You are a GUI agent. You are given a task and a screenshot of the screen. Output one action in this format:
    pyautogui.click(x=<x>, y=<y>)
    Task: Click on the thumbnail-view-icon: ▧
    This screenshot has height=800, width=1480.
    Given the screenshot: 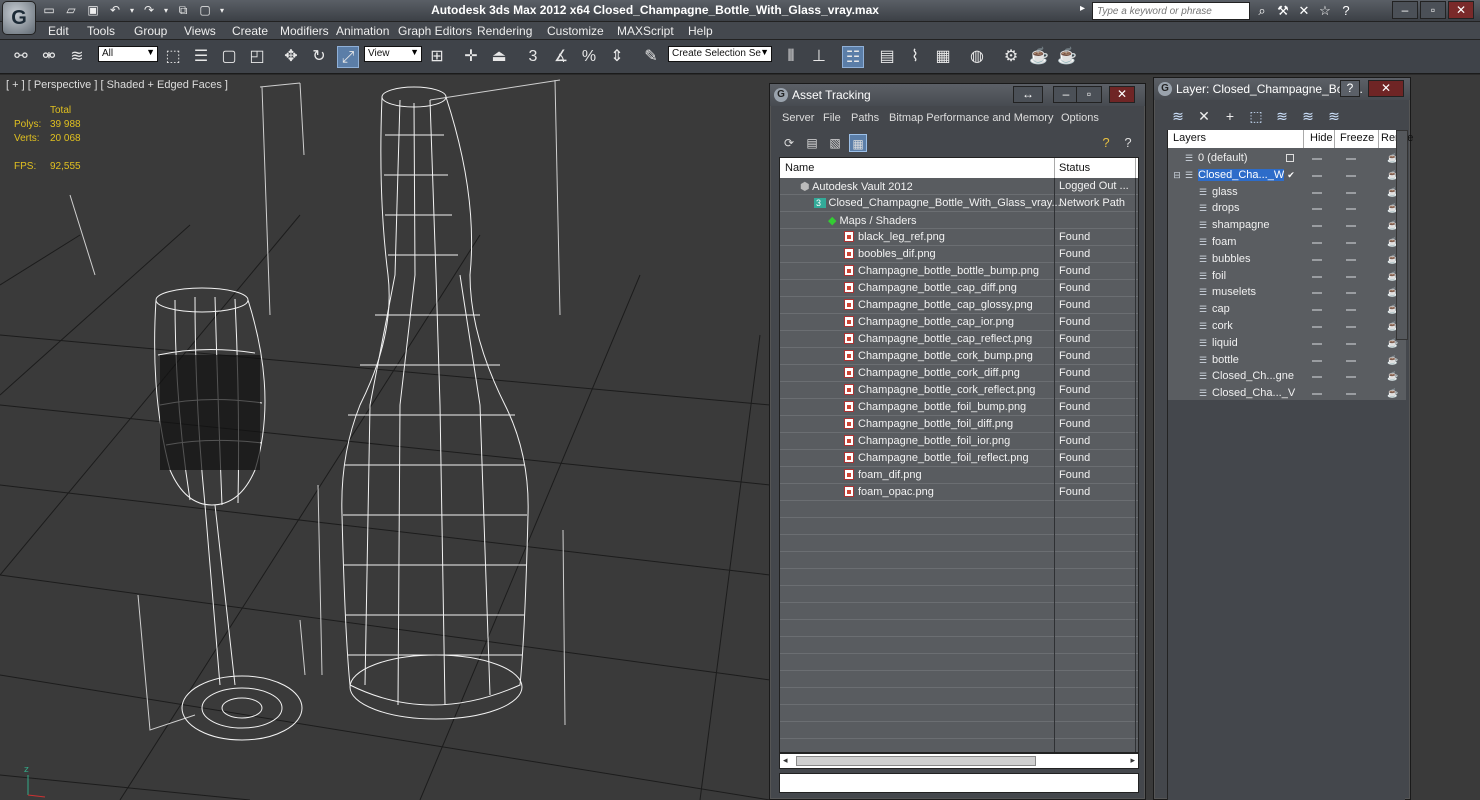 What is the action you would take?
    pyautogui.click(x=835, y=143)
    